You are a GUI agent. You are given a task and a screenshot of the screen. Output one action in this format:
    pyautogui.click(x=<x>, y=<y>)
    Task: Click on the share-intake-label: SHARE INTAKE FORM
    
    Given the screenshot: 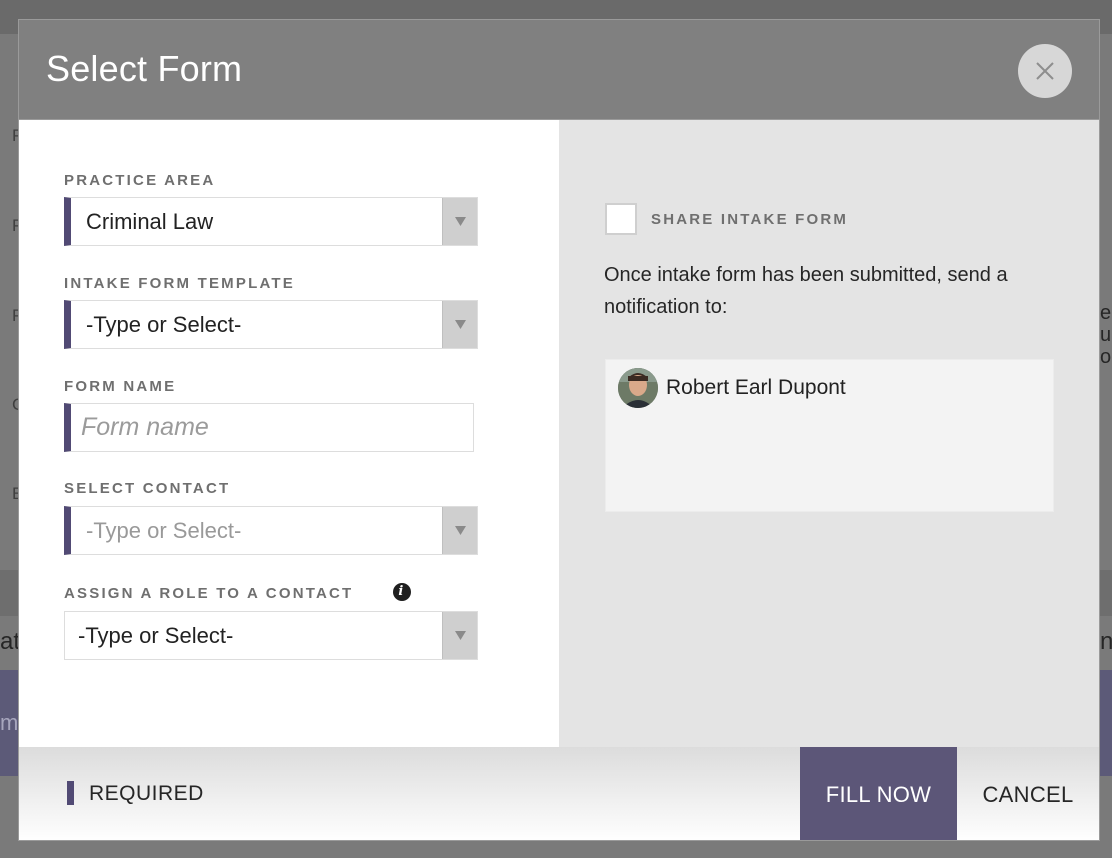 What is the action you would take?
    pyautogui.click(x=750, y=219)
    